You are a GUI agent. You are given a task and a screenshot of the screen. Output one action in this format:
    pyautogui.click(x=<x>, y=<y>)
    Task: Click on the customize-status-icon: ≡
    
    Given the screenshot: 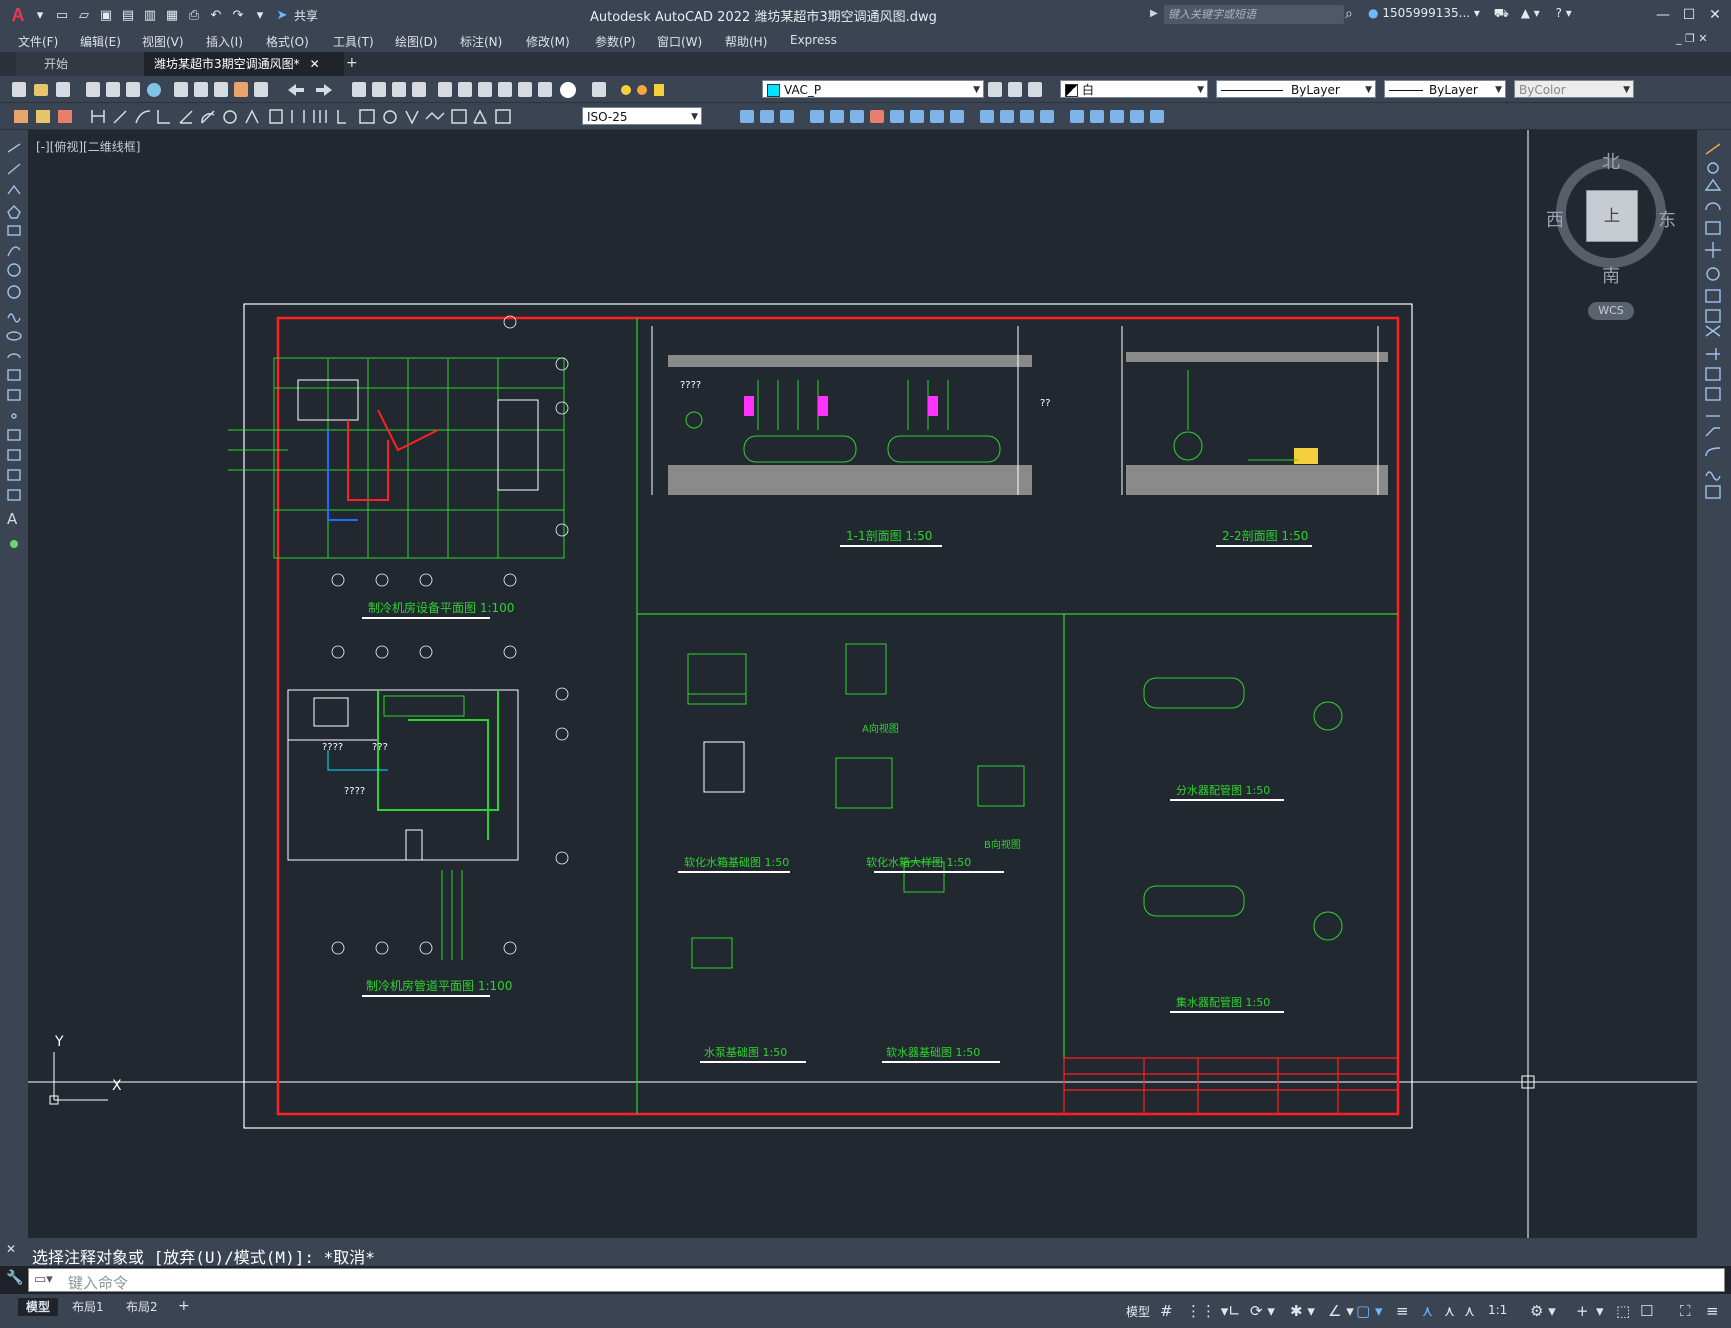 What is the action you would take?
    pyautogui.click(x=1712, y=1311)
    